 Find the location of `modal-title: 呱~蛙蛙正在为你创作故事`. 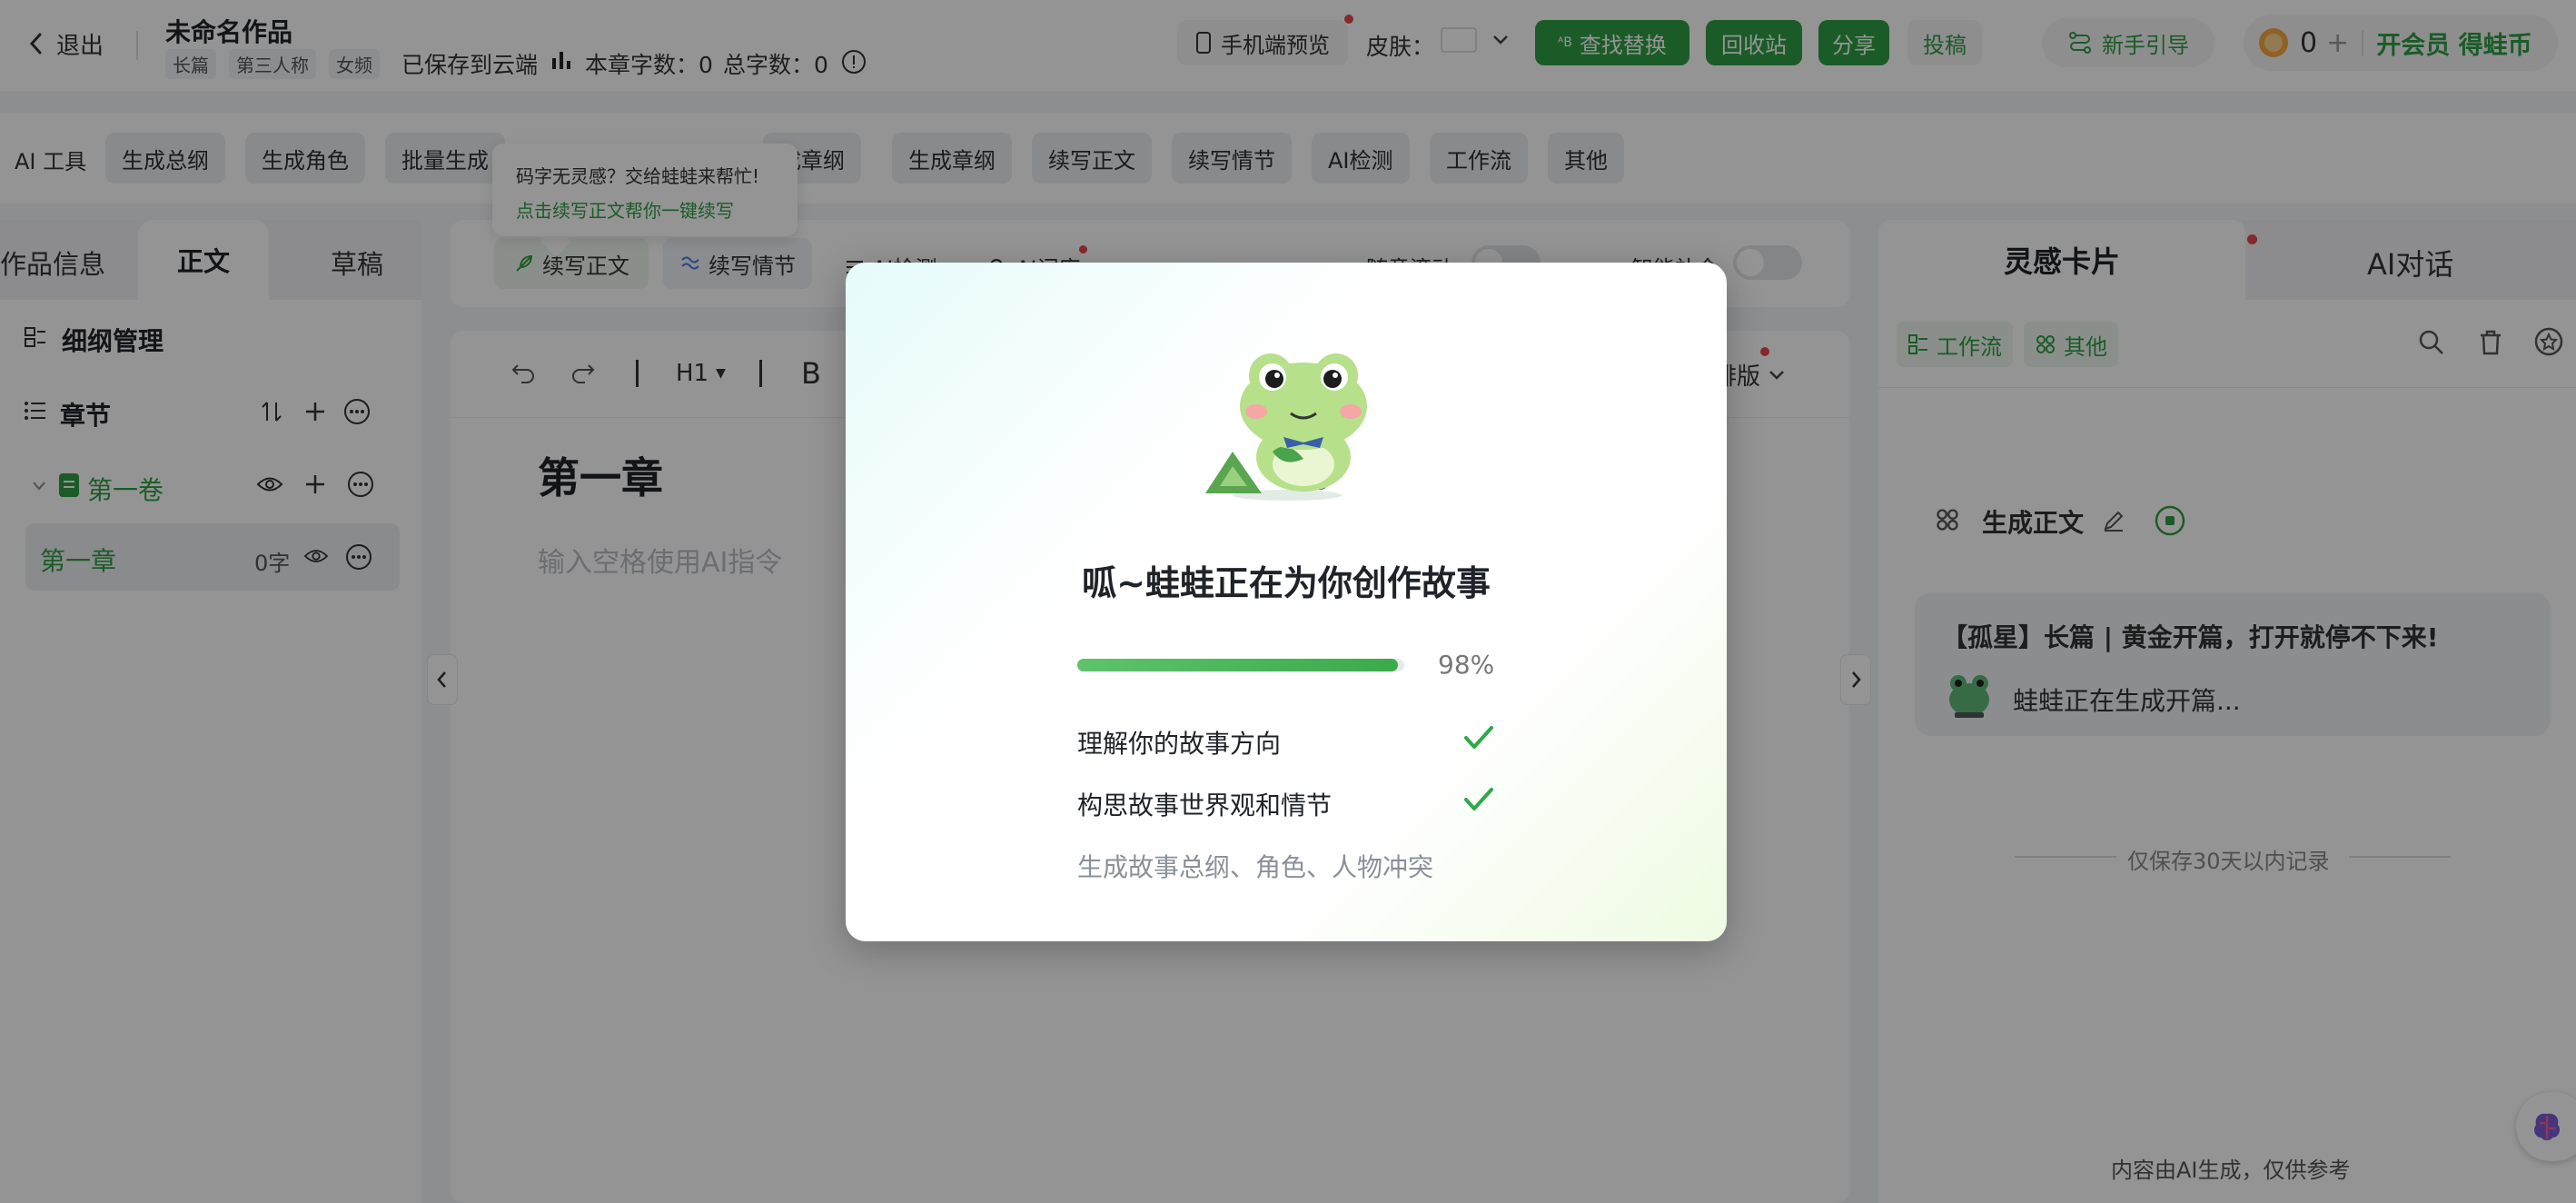

modal-title: 呱~蛙蛙正在为你创作故事 is located at coordinates (1286, 583).